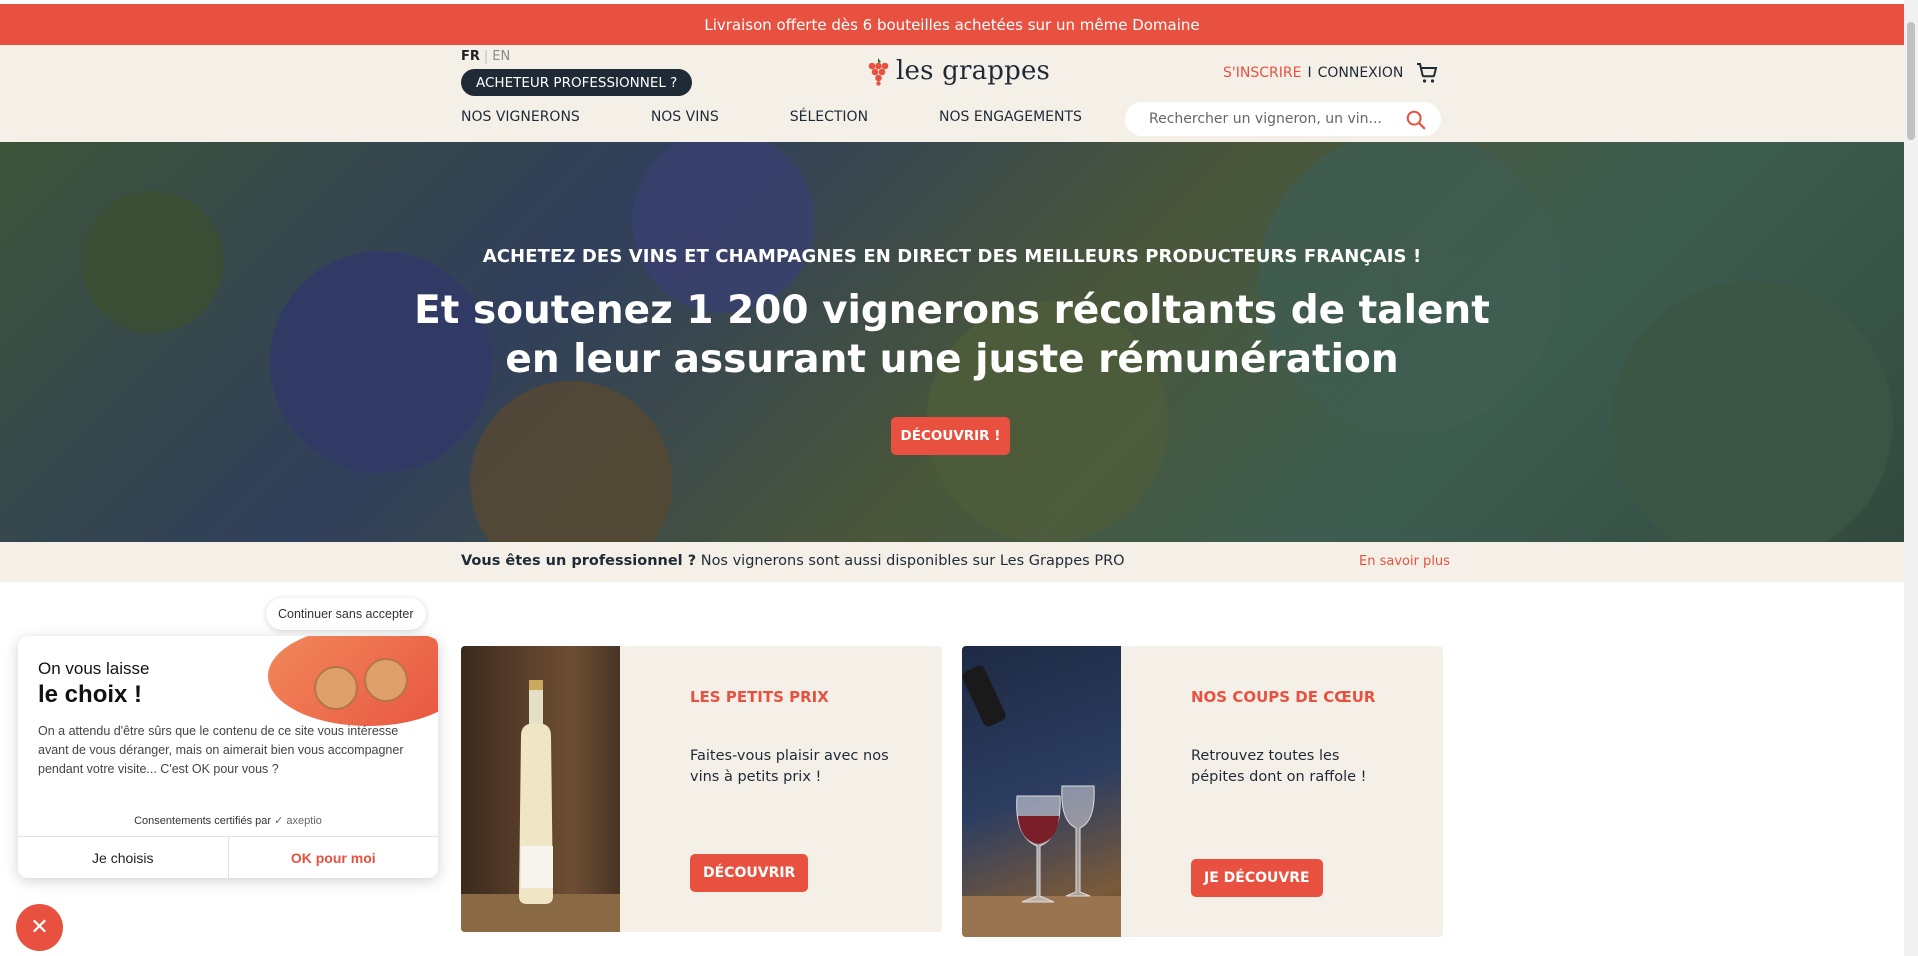 This screenshot has width=1918, height=956. I want to click on certified-label: Consentements certifiés par, so click(203, 821).